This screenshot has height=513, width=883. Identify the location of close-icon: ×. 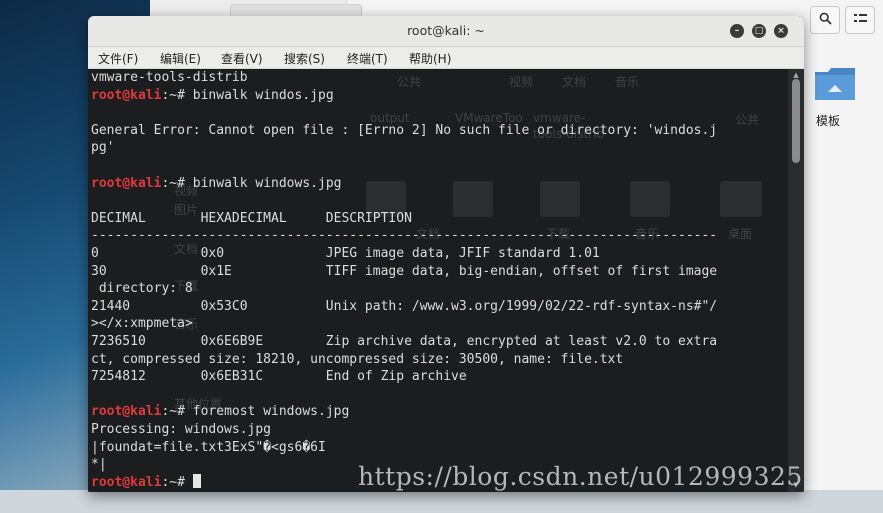
(781, 31).